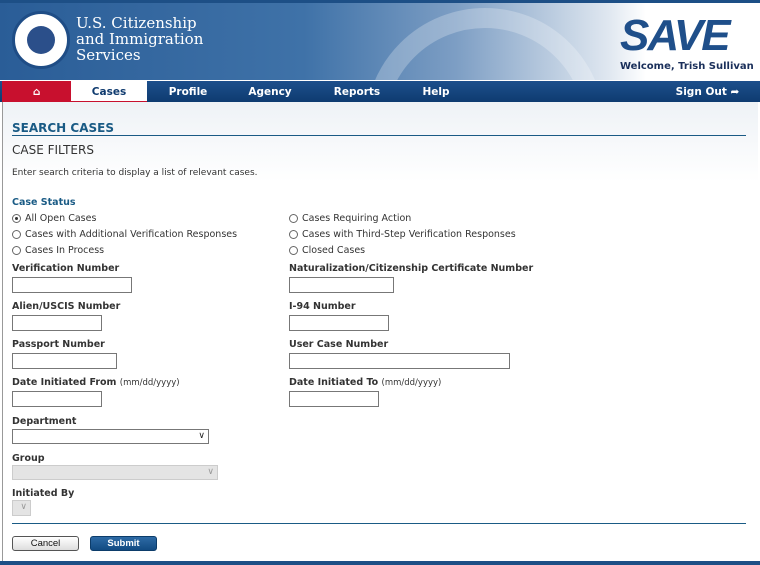 The image size is (760, 565). Describe the element at coordinates (436, 92) in the screenshot. I see `nav-help: Help` at that location.